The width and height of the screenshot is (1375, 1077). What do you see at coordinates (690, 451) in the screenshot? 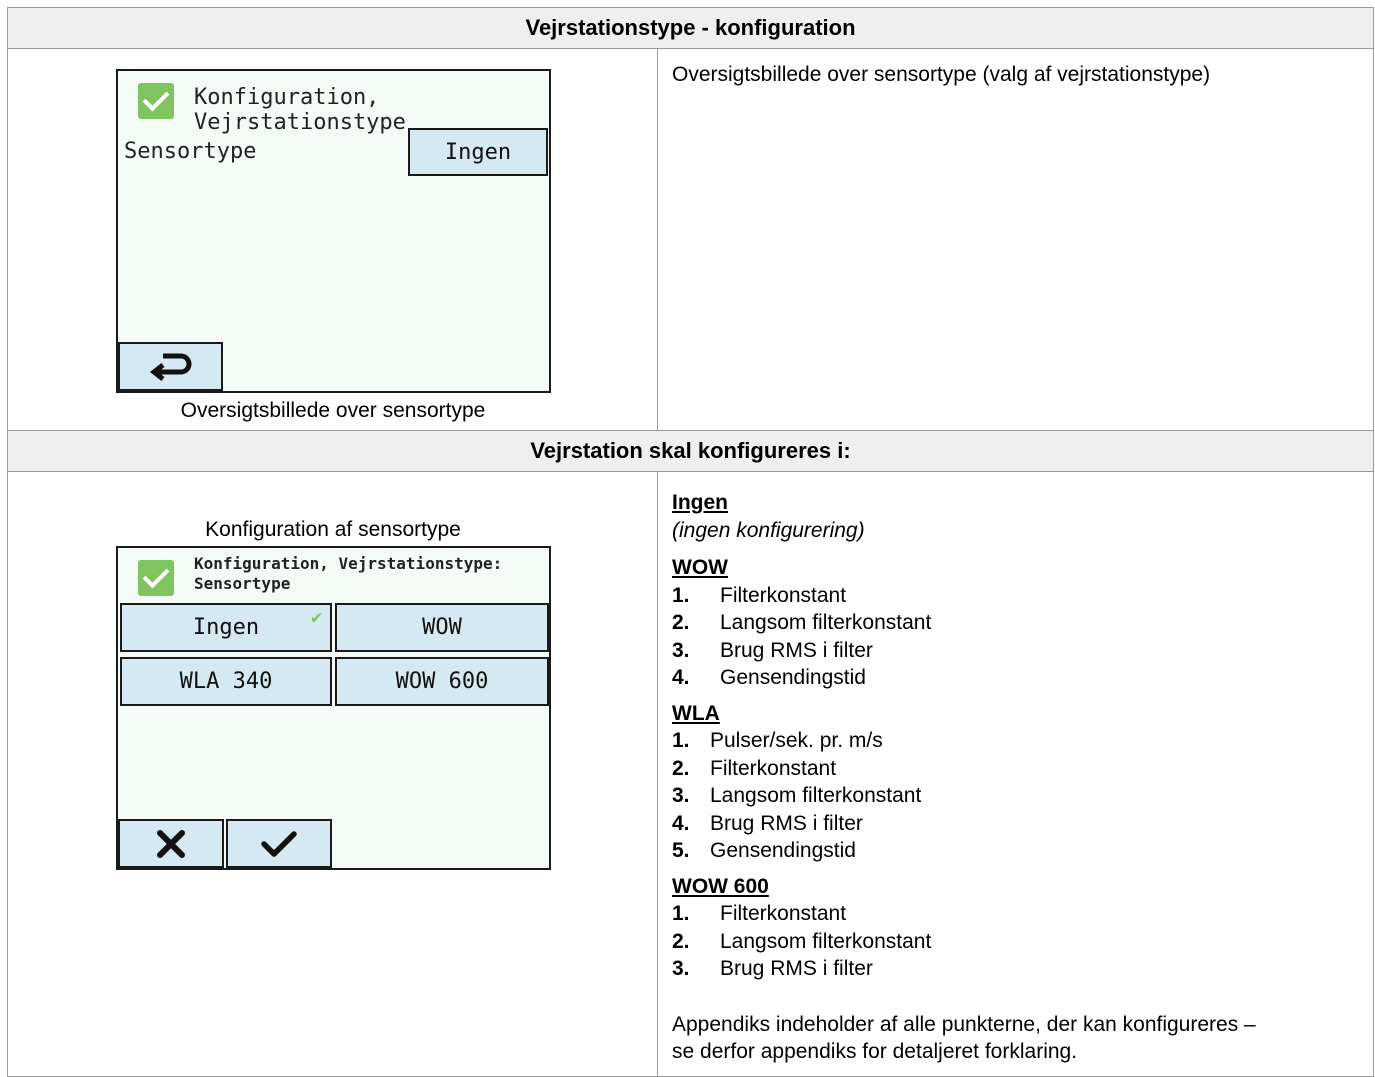
I see `section-header-middle: Vejrstation skal konfigureres i:` at bounding box center [690, 451].